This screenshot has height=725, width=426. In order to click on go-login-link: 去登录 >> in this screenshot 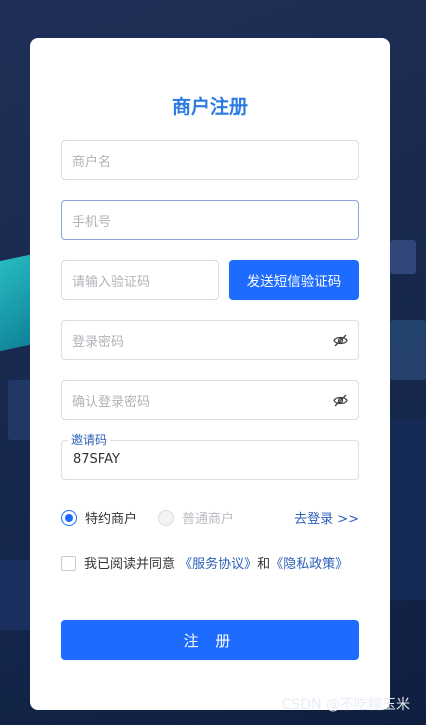, I will do `click(326, 517)`.